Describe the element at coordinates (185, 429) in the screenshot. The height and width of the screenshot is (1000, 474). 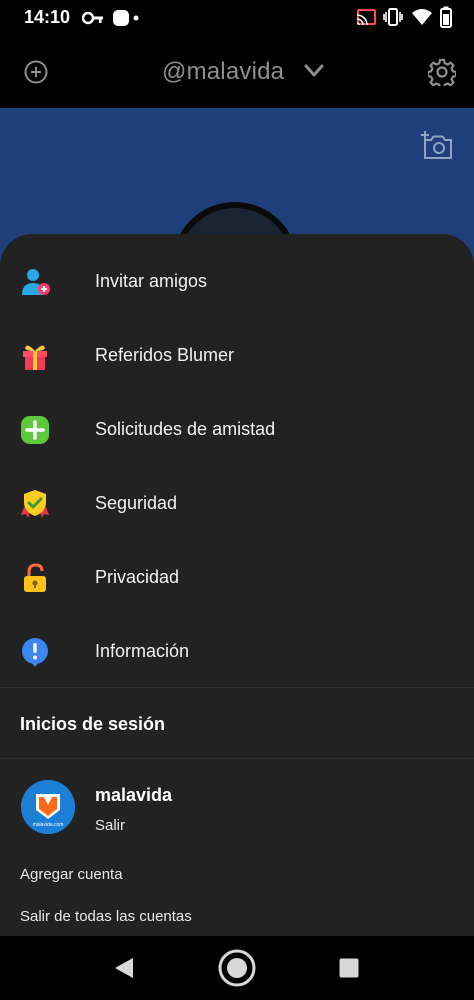
I see `menu-item-label: Solicitudes de amistad` at that location.